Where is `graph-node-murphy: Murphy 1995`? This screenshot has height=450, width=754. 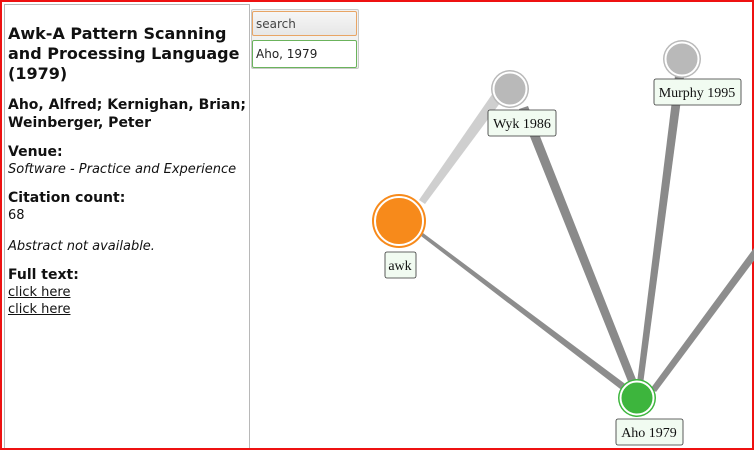 graph-node-murphy: Murphy 1995 is located at coordinates (697, 73).